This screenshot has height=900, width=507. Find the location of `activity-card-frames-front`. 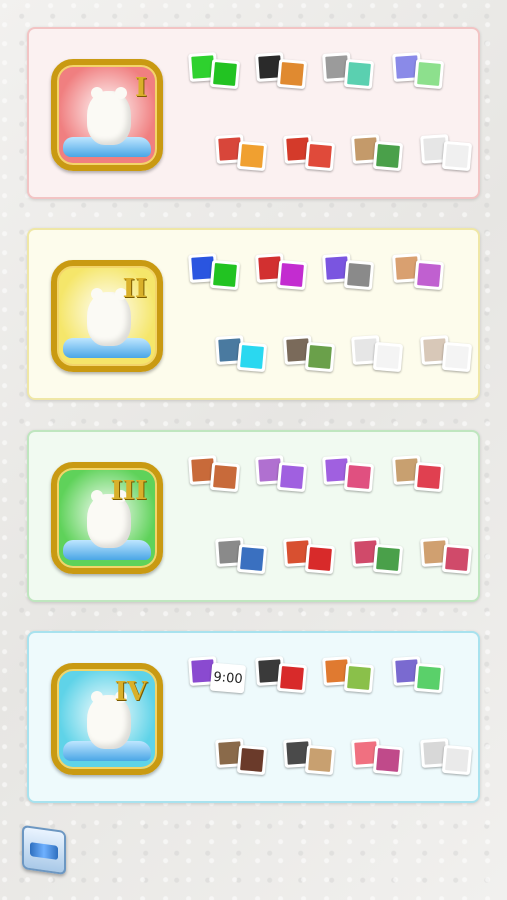

activity-card-frames-front is located at coordinates (429, 74).